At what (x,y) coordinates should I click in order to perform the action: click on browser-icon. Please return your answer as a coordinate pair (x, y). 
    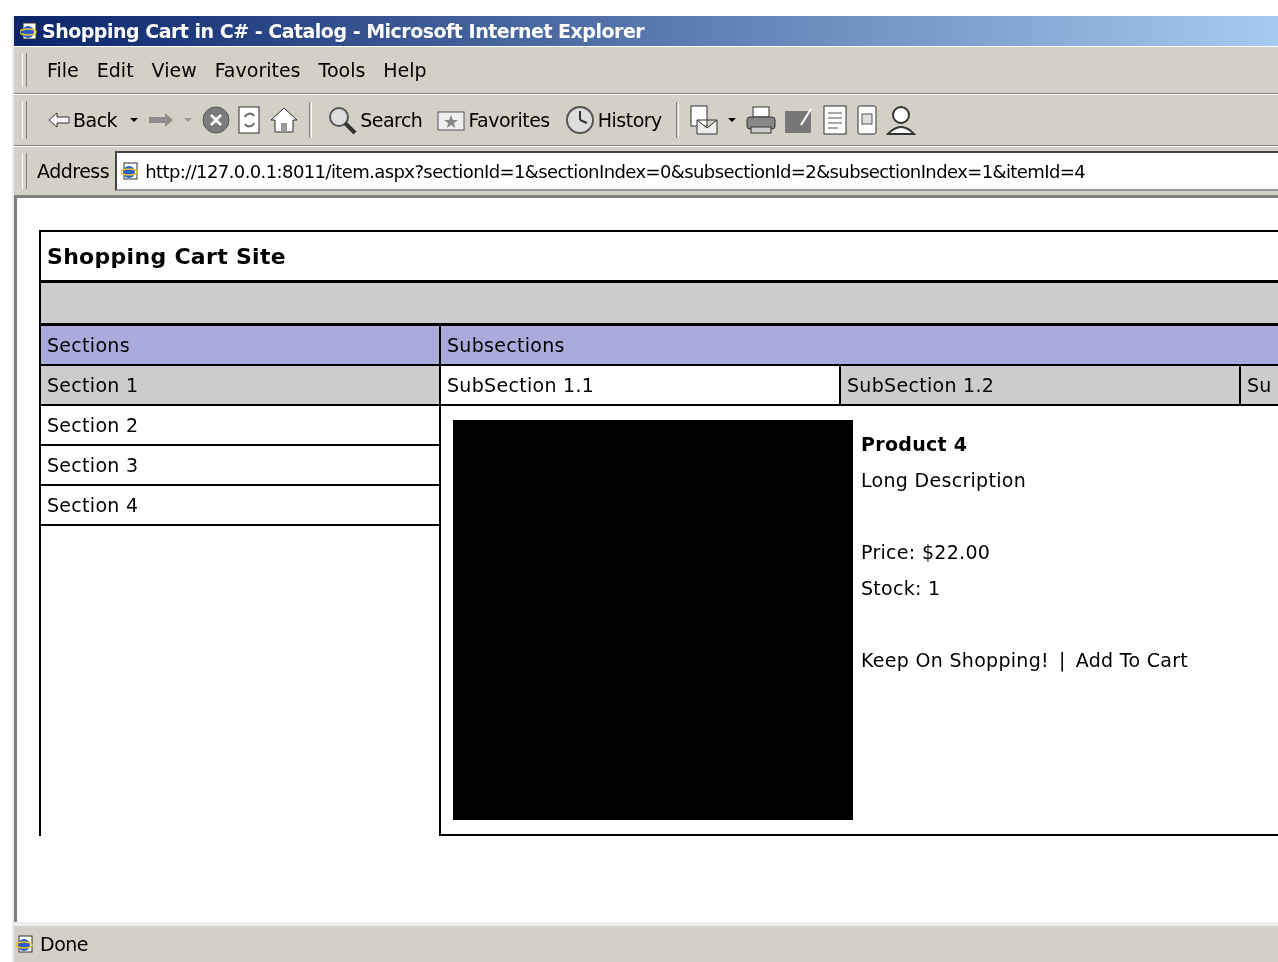
    Looking at the image, I should click on (29, 31).